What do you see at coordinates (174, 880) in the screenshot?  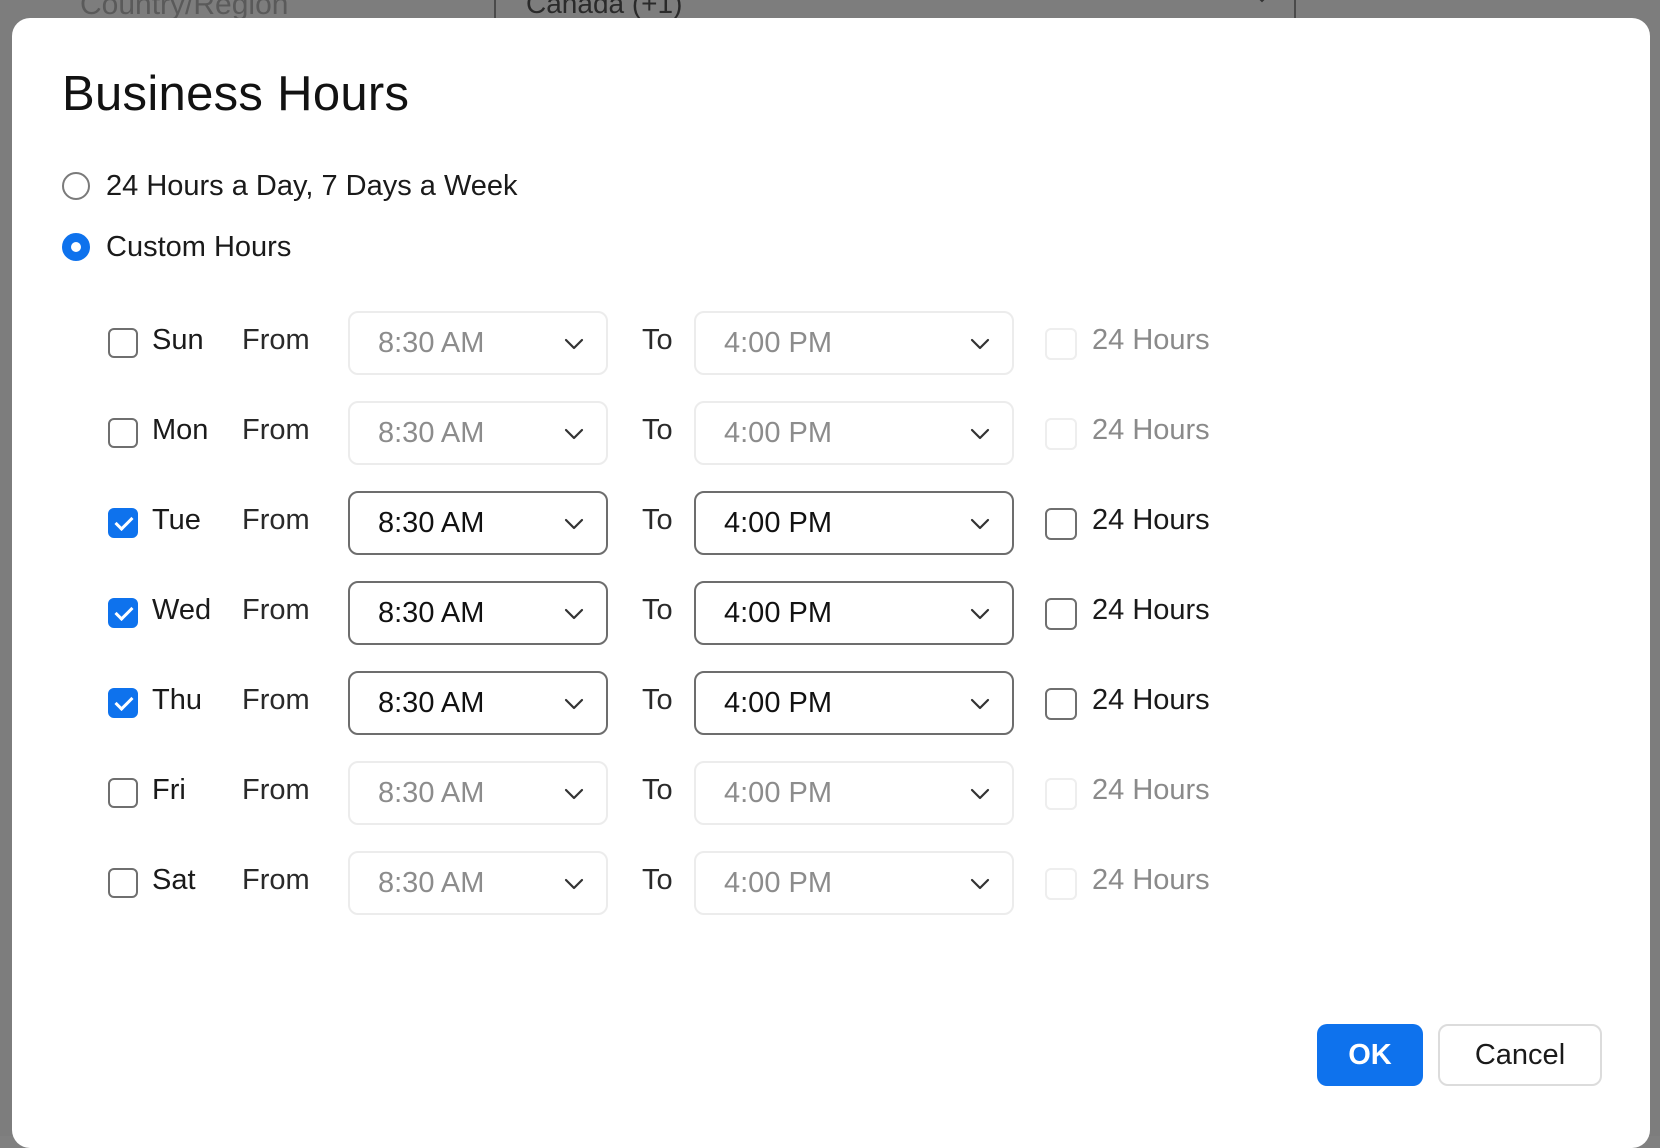 I see `day-label: Sat` at bounding box center [174, 880].